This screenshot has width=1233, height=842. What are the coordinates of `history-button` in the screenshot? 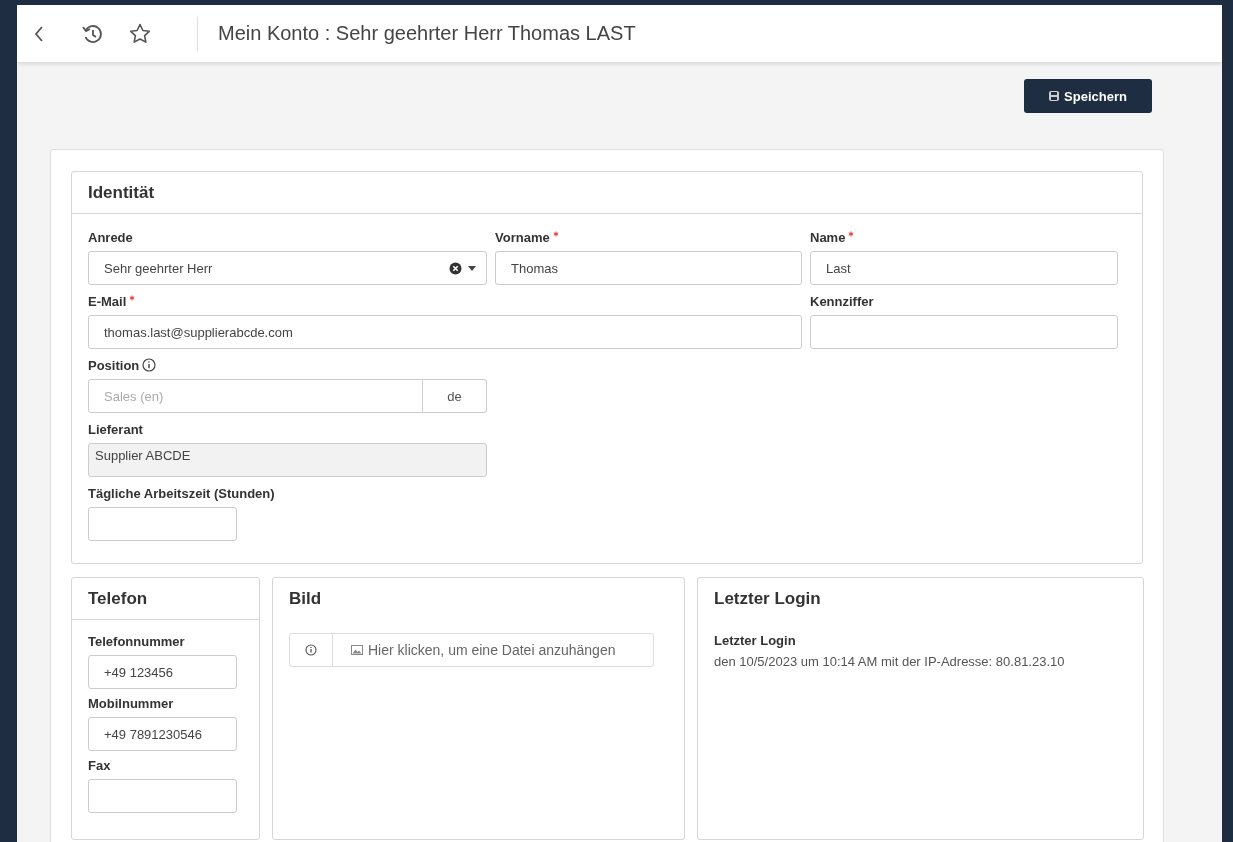 It's located at (92, 33).